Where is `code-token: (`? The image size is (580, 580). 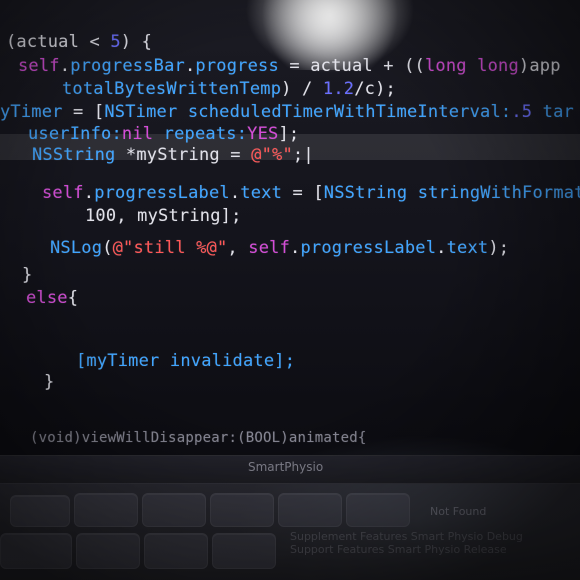 code-token: ( is located at coordinates (107, 248).